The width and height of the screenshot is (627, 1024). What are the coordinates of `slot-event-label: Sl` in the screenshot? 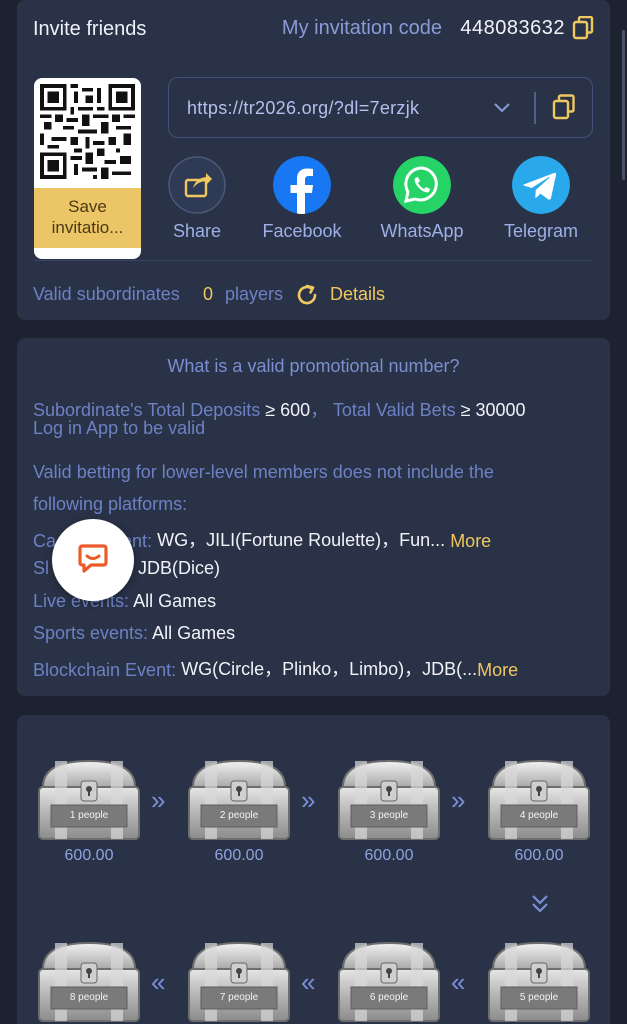 It's located at (41, 568).